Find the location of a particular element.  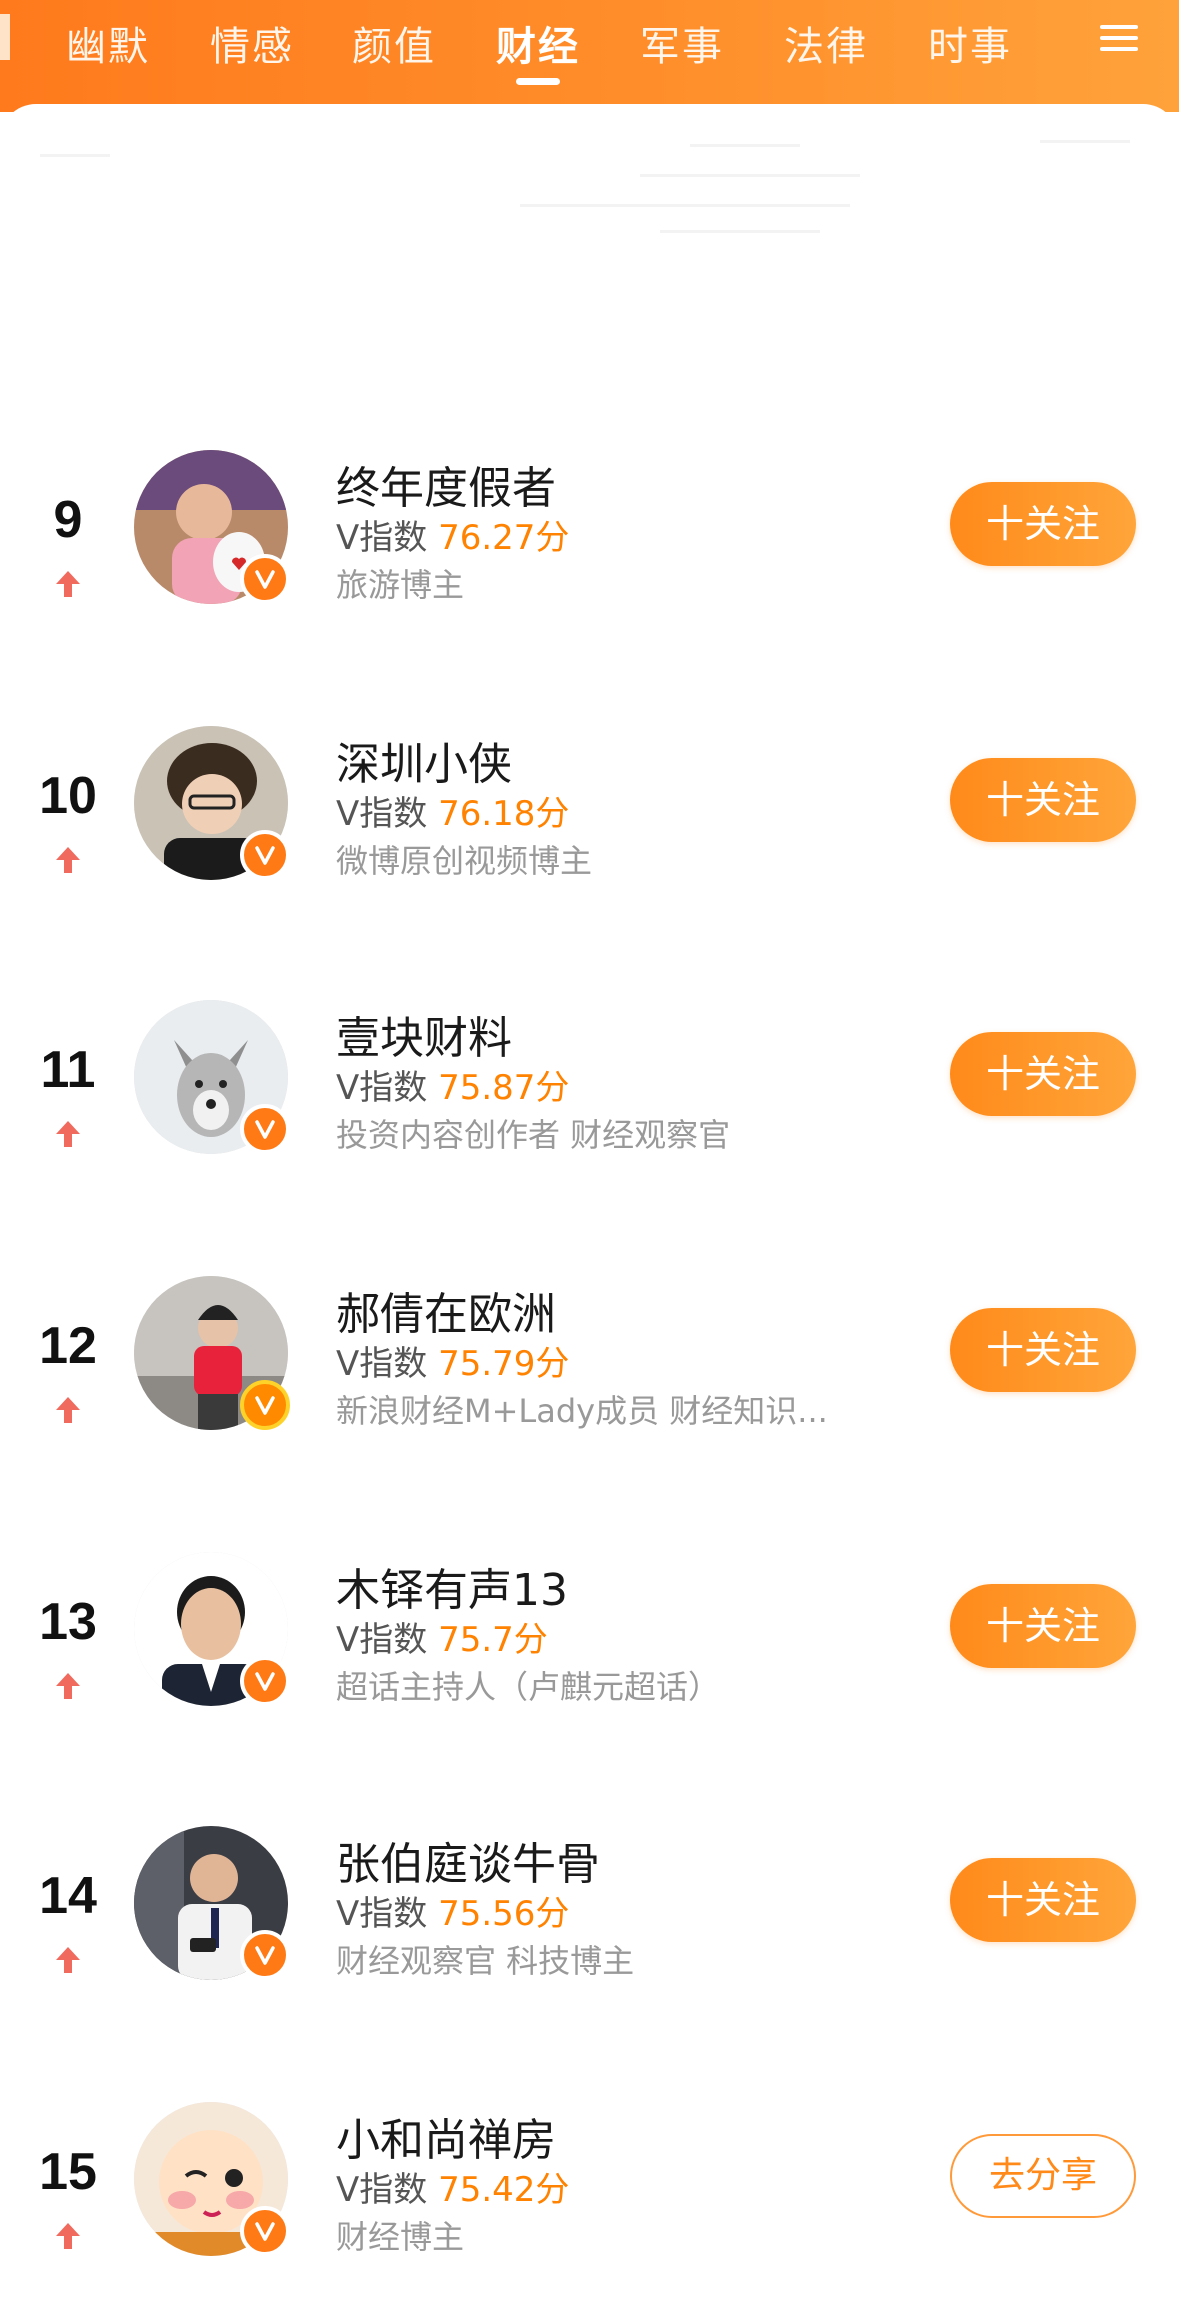

menu-icon is located at coordinates (1119, 41).